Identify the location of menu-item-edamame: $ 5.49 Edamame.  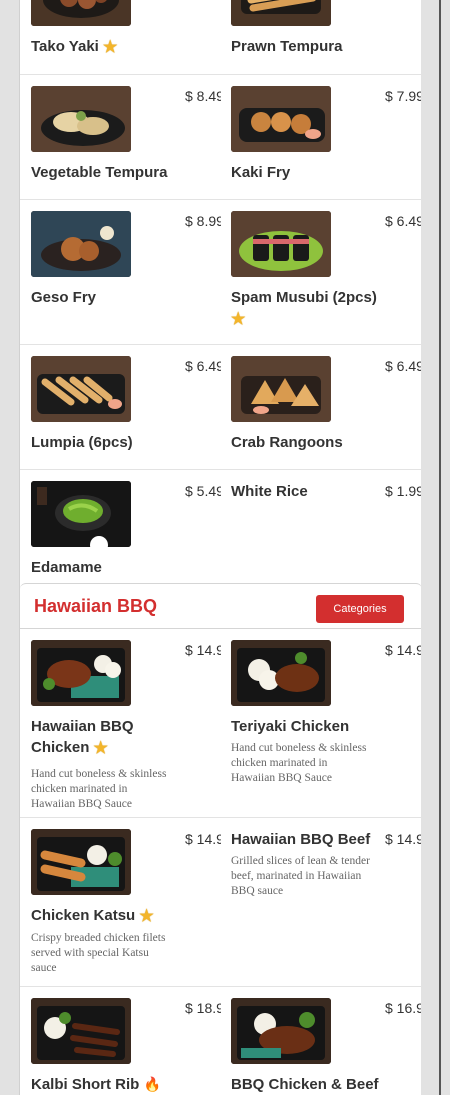
(126, 529).